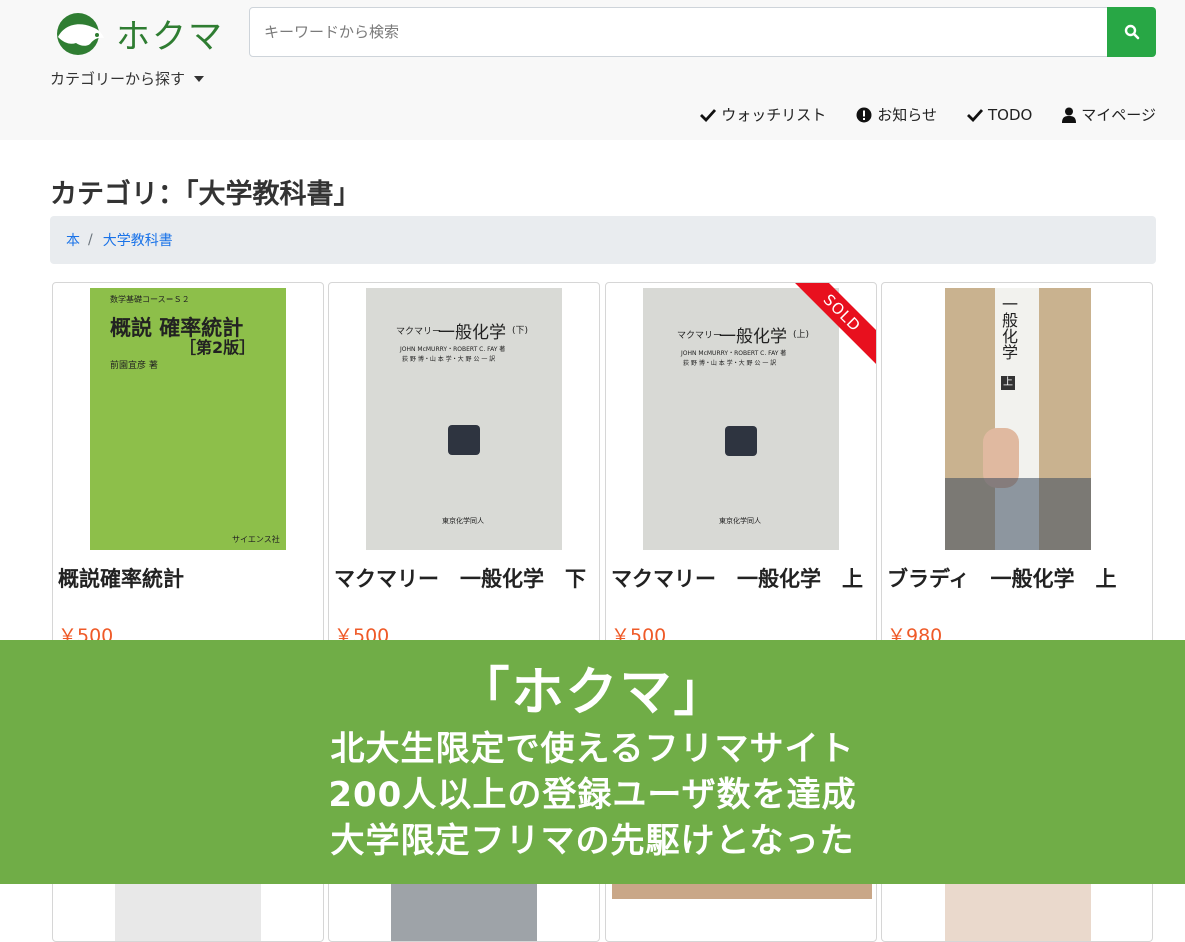 The height and width of the screenshot is (942, 1185). Describe the element at coordinates (1010, 114) in the screenshot. I see `nav-todo-label: TODO` at that location.